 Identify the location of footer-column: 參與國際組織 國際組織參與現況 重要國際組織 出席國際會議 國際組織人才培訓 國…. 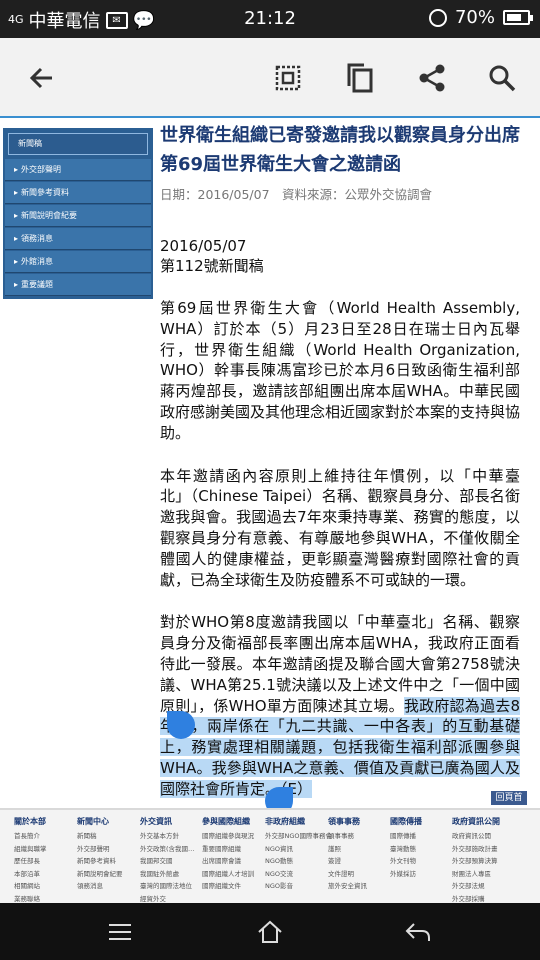
(235, 854).